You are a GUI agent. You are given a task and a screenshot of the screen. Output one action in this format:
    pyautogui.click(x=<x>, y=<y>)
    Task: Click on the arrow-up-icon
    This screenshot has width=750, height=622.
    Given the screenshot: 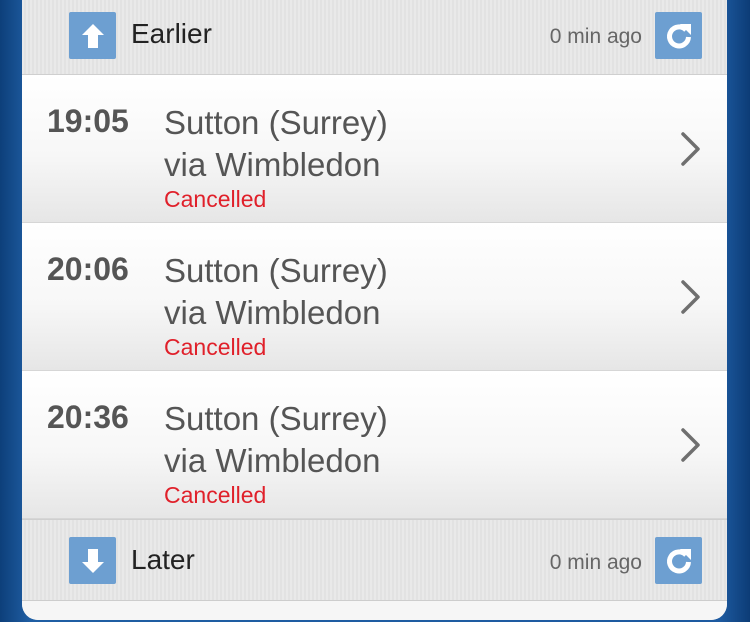 What is the action you would take?
    pyautogui.click(x=92, y=35)
    